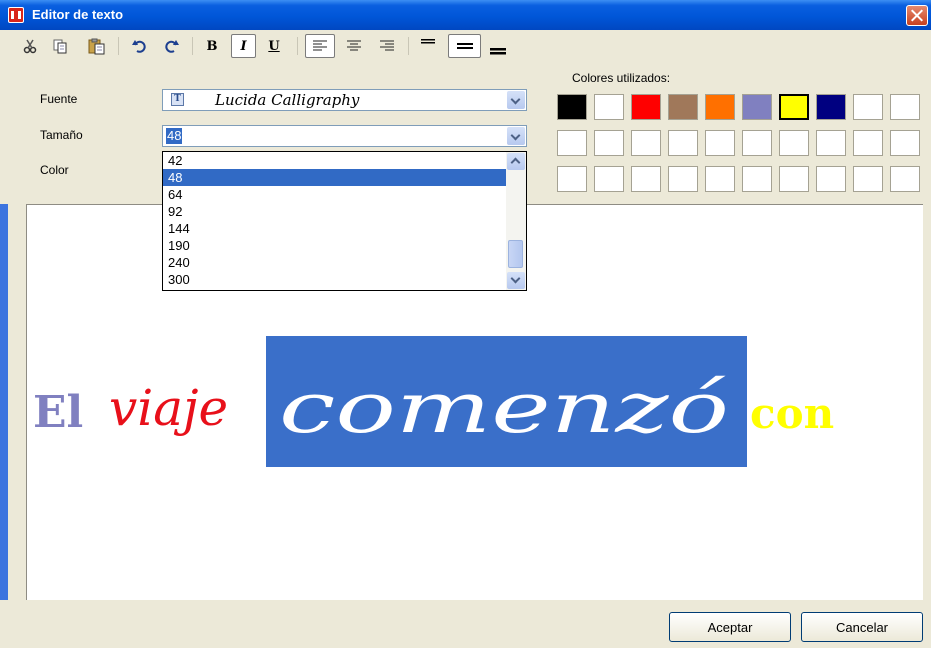  I want to click on size-option: 190, so click(344, 245).